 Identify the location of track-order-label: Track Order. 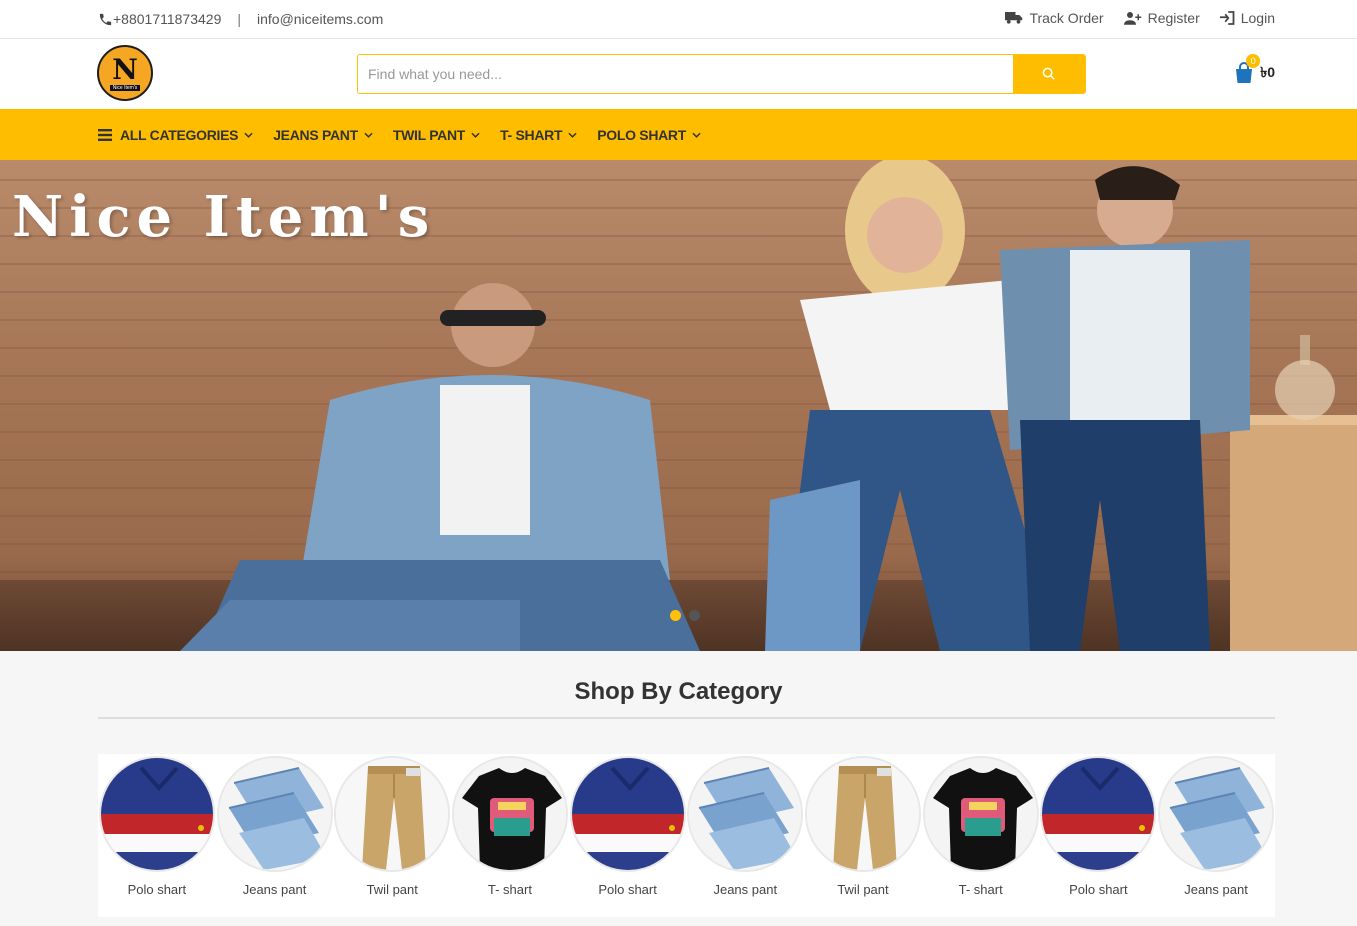
(1066, 18).